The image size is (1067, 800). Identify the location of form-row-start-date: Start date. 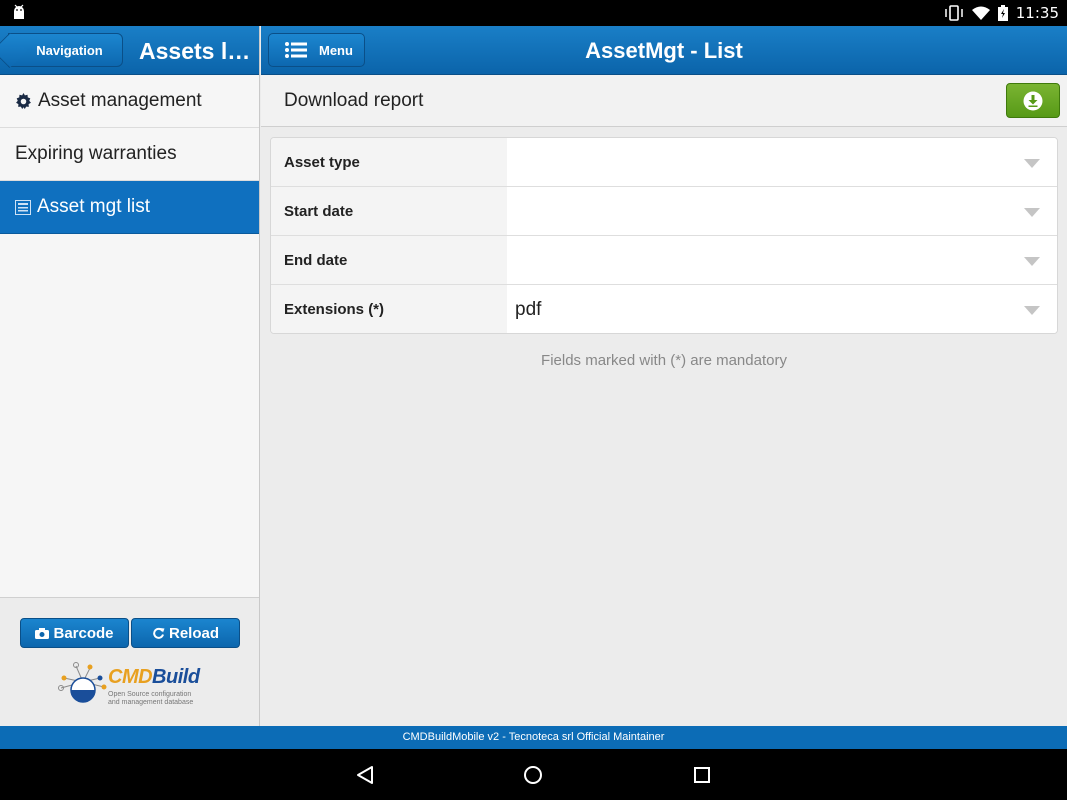
(664, 211).